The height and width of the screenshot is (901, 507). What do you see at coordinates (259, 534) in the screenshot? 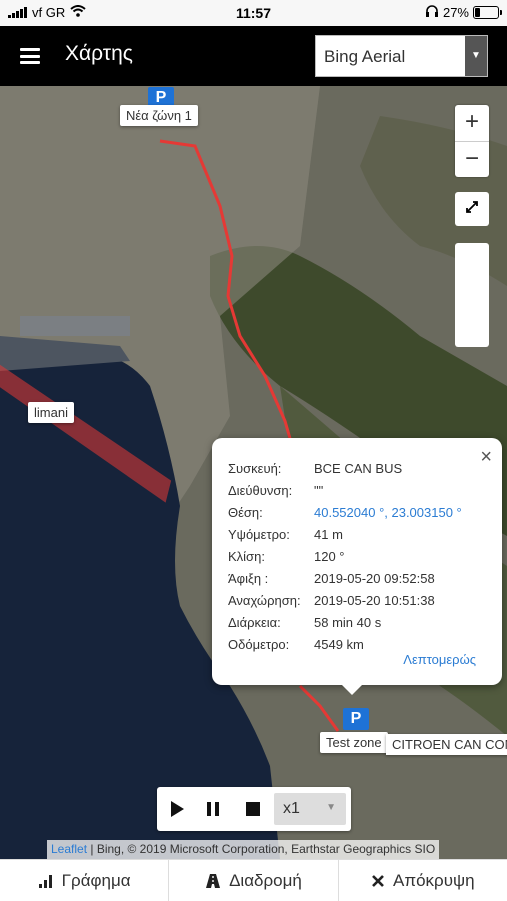
I see `popup-row-key: Υψόμετρο:` at bounding box center [259, 534].